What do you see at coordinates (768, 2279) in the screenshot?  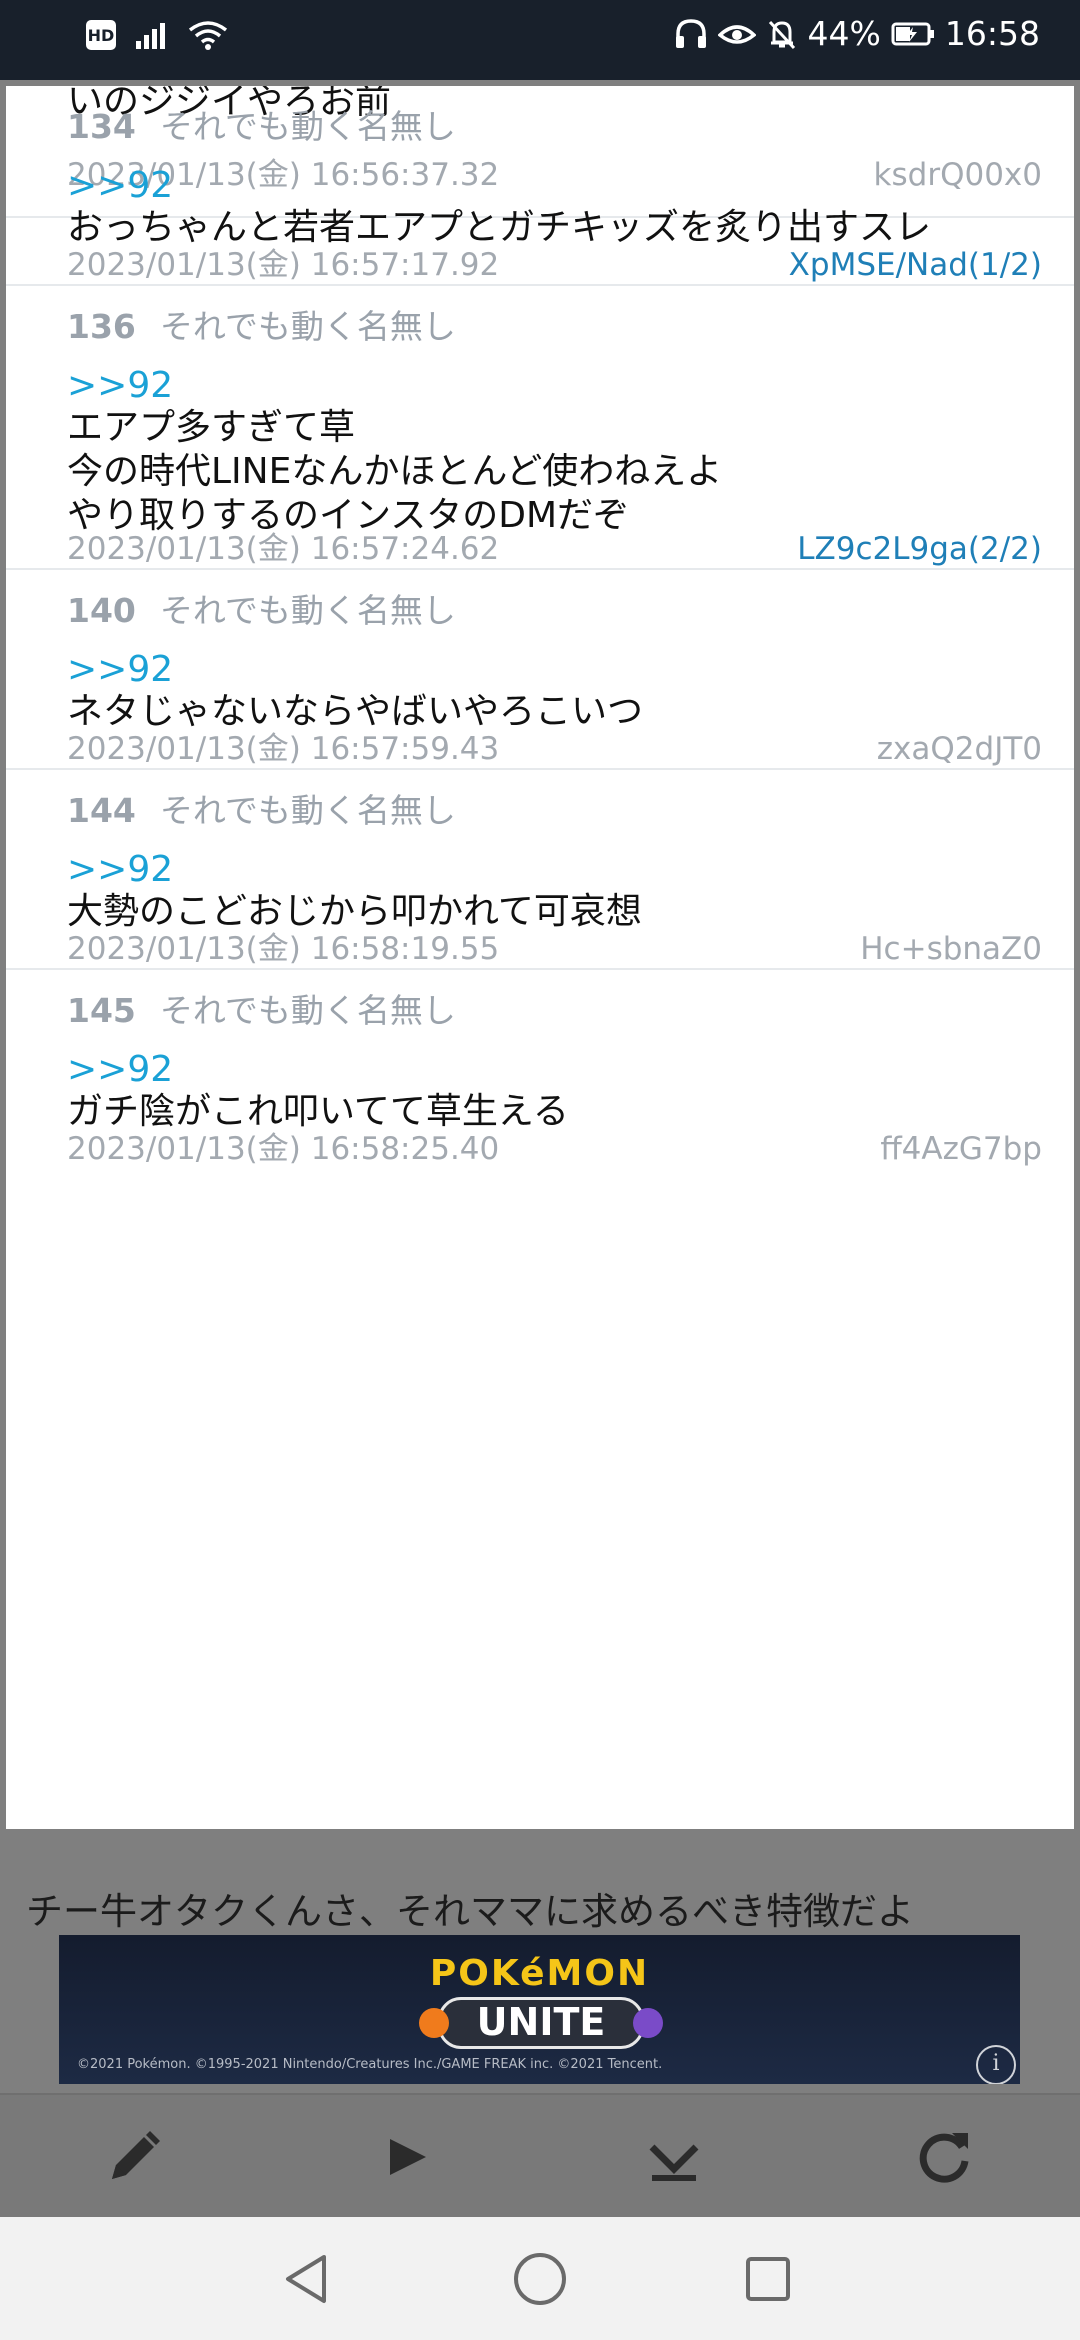 I see `recents-square-icon` at bounding box center [768, 2279].